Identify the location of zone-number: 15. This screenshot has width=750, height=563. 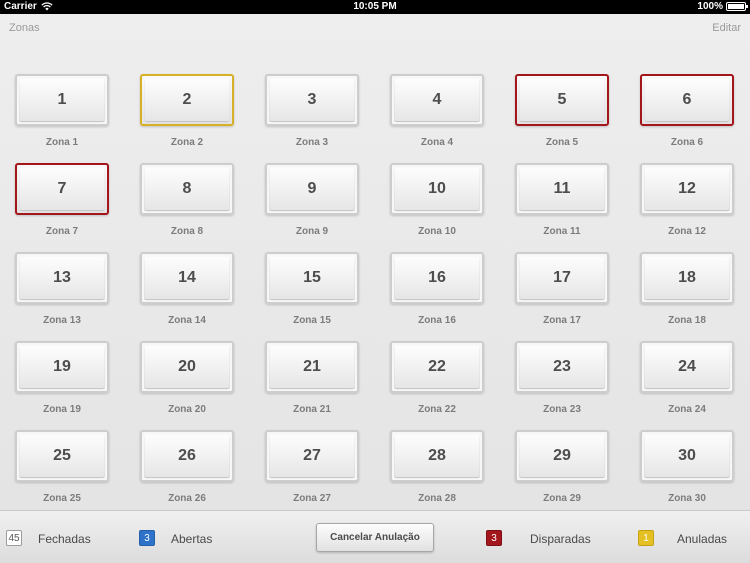
(312, 277).